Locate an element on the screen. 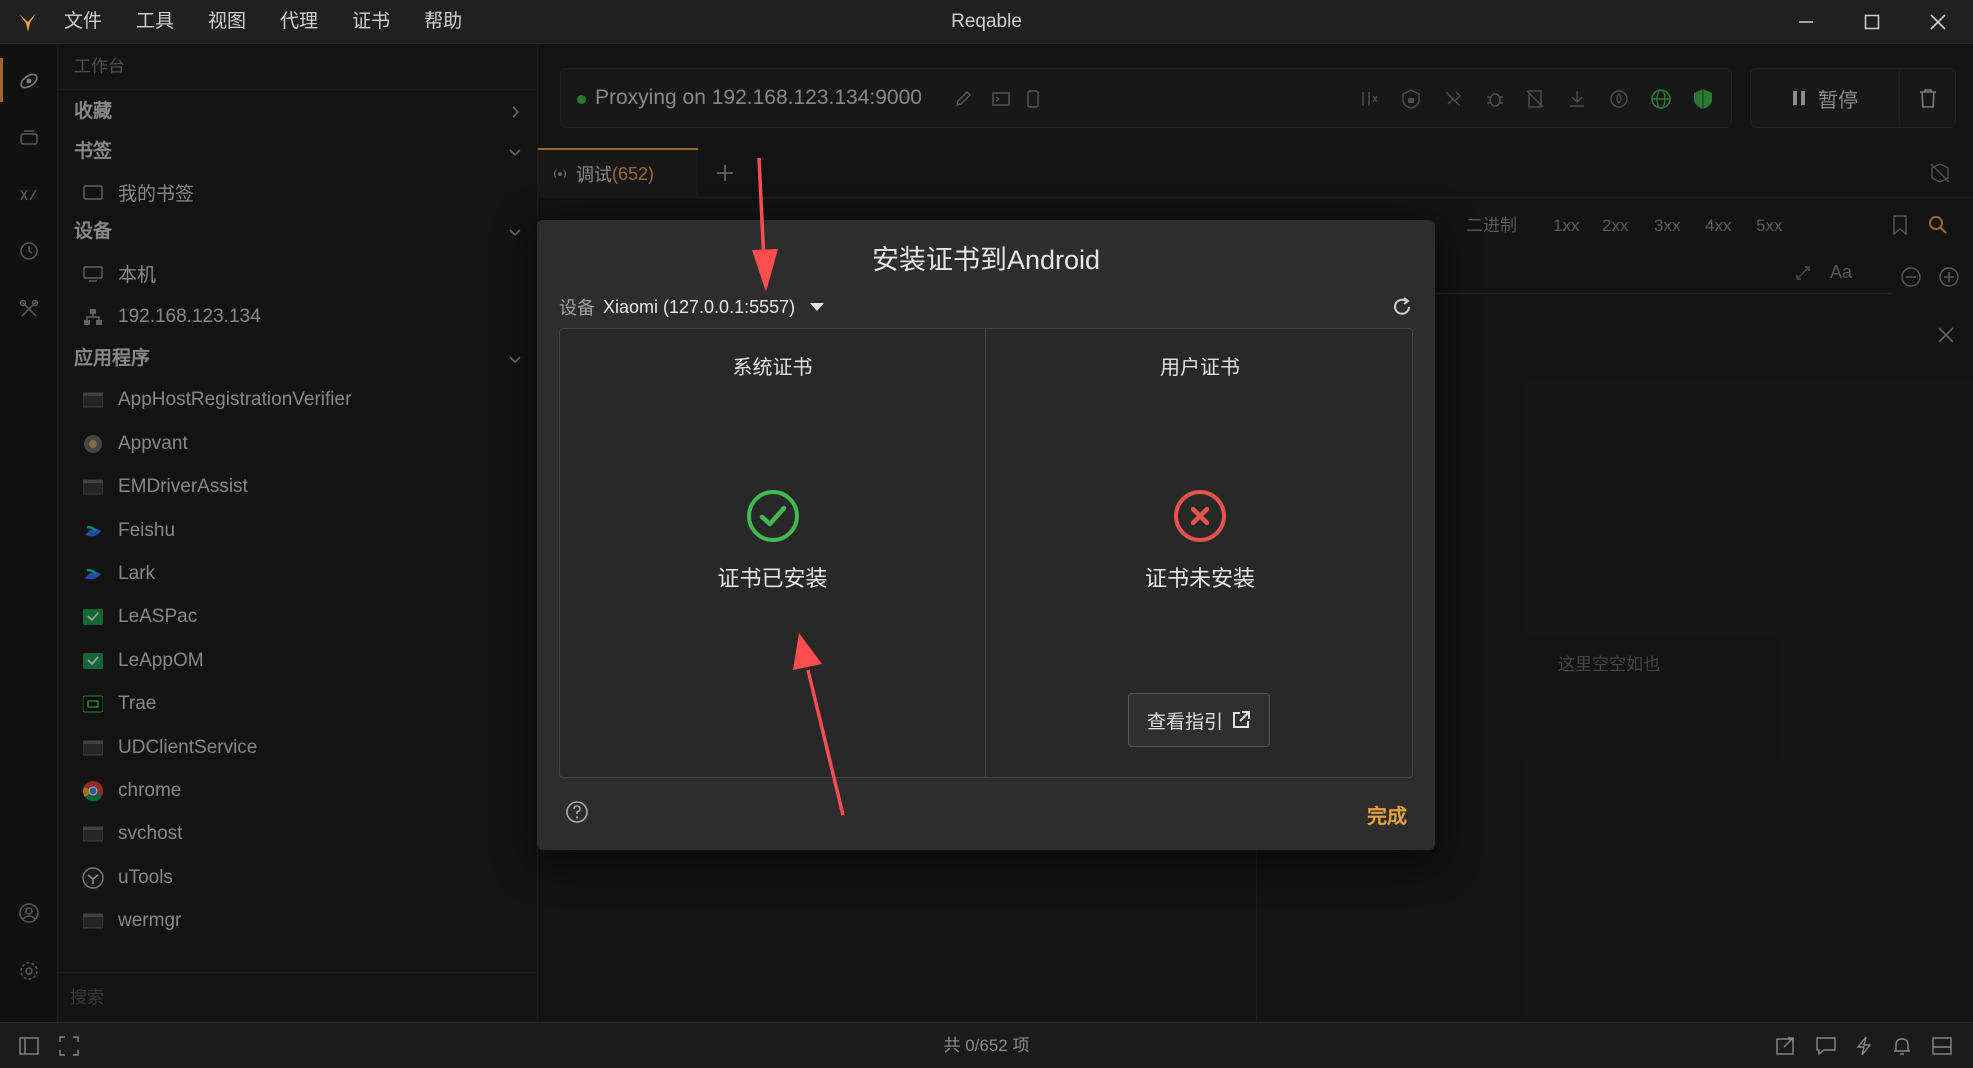  export-icon is located at coordinates (1785, 1046).